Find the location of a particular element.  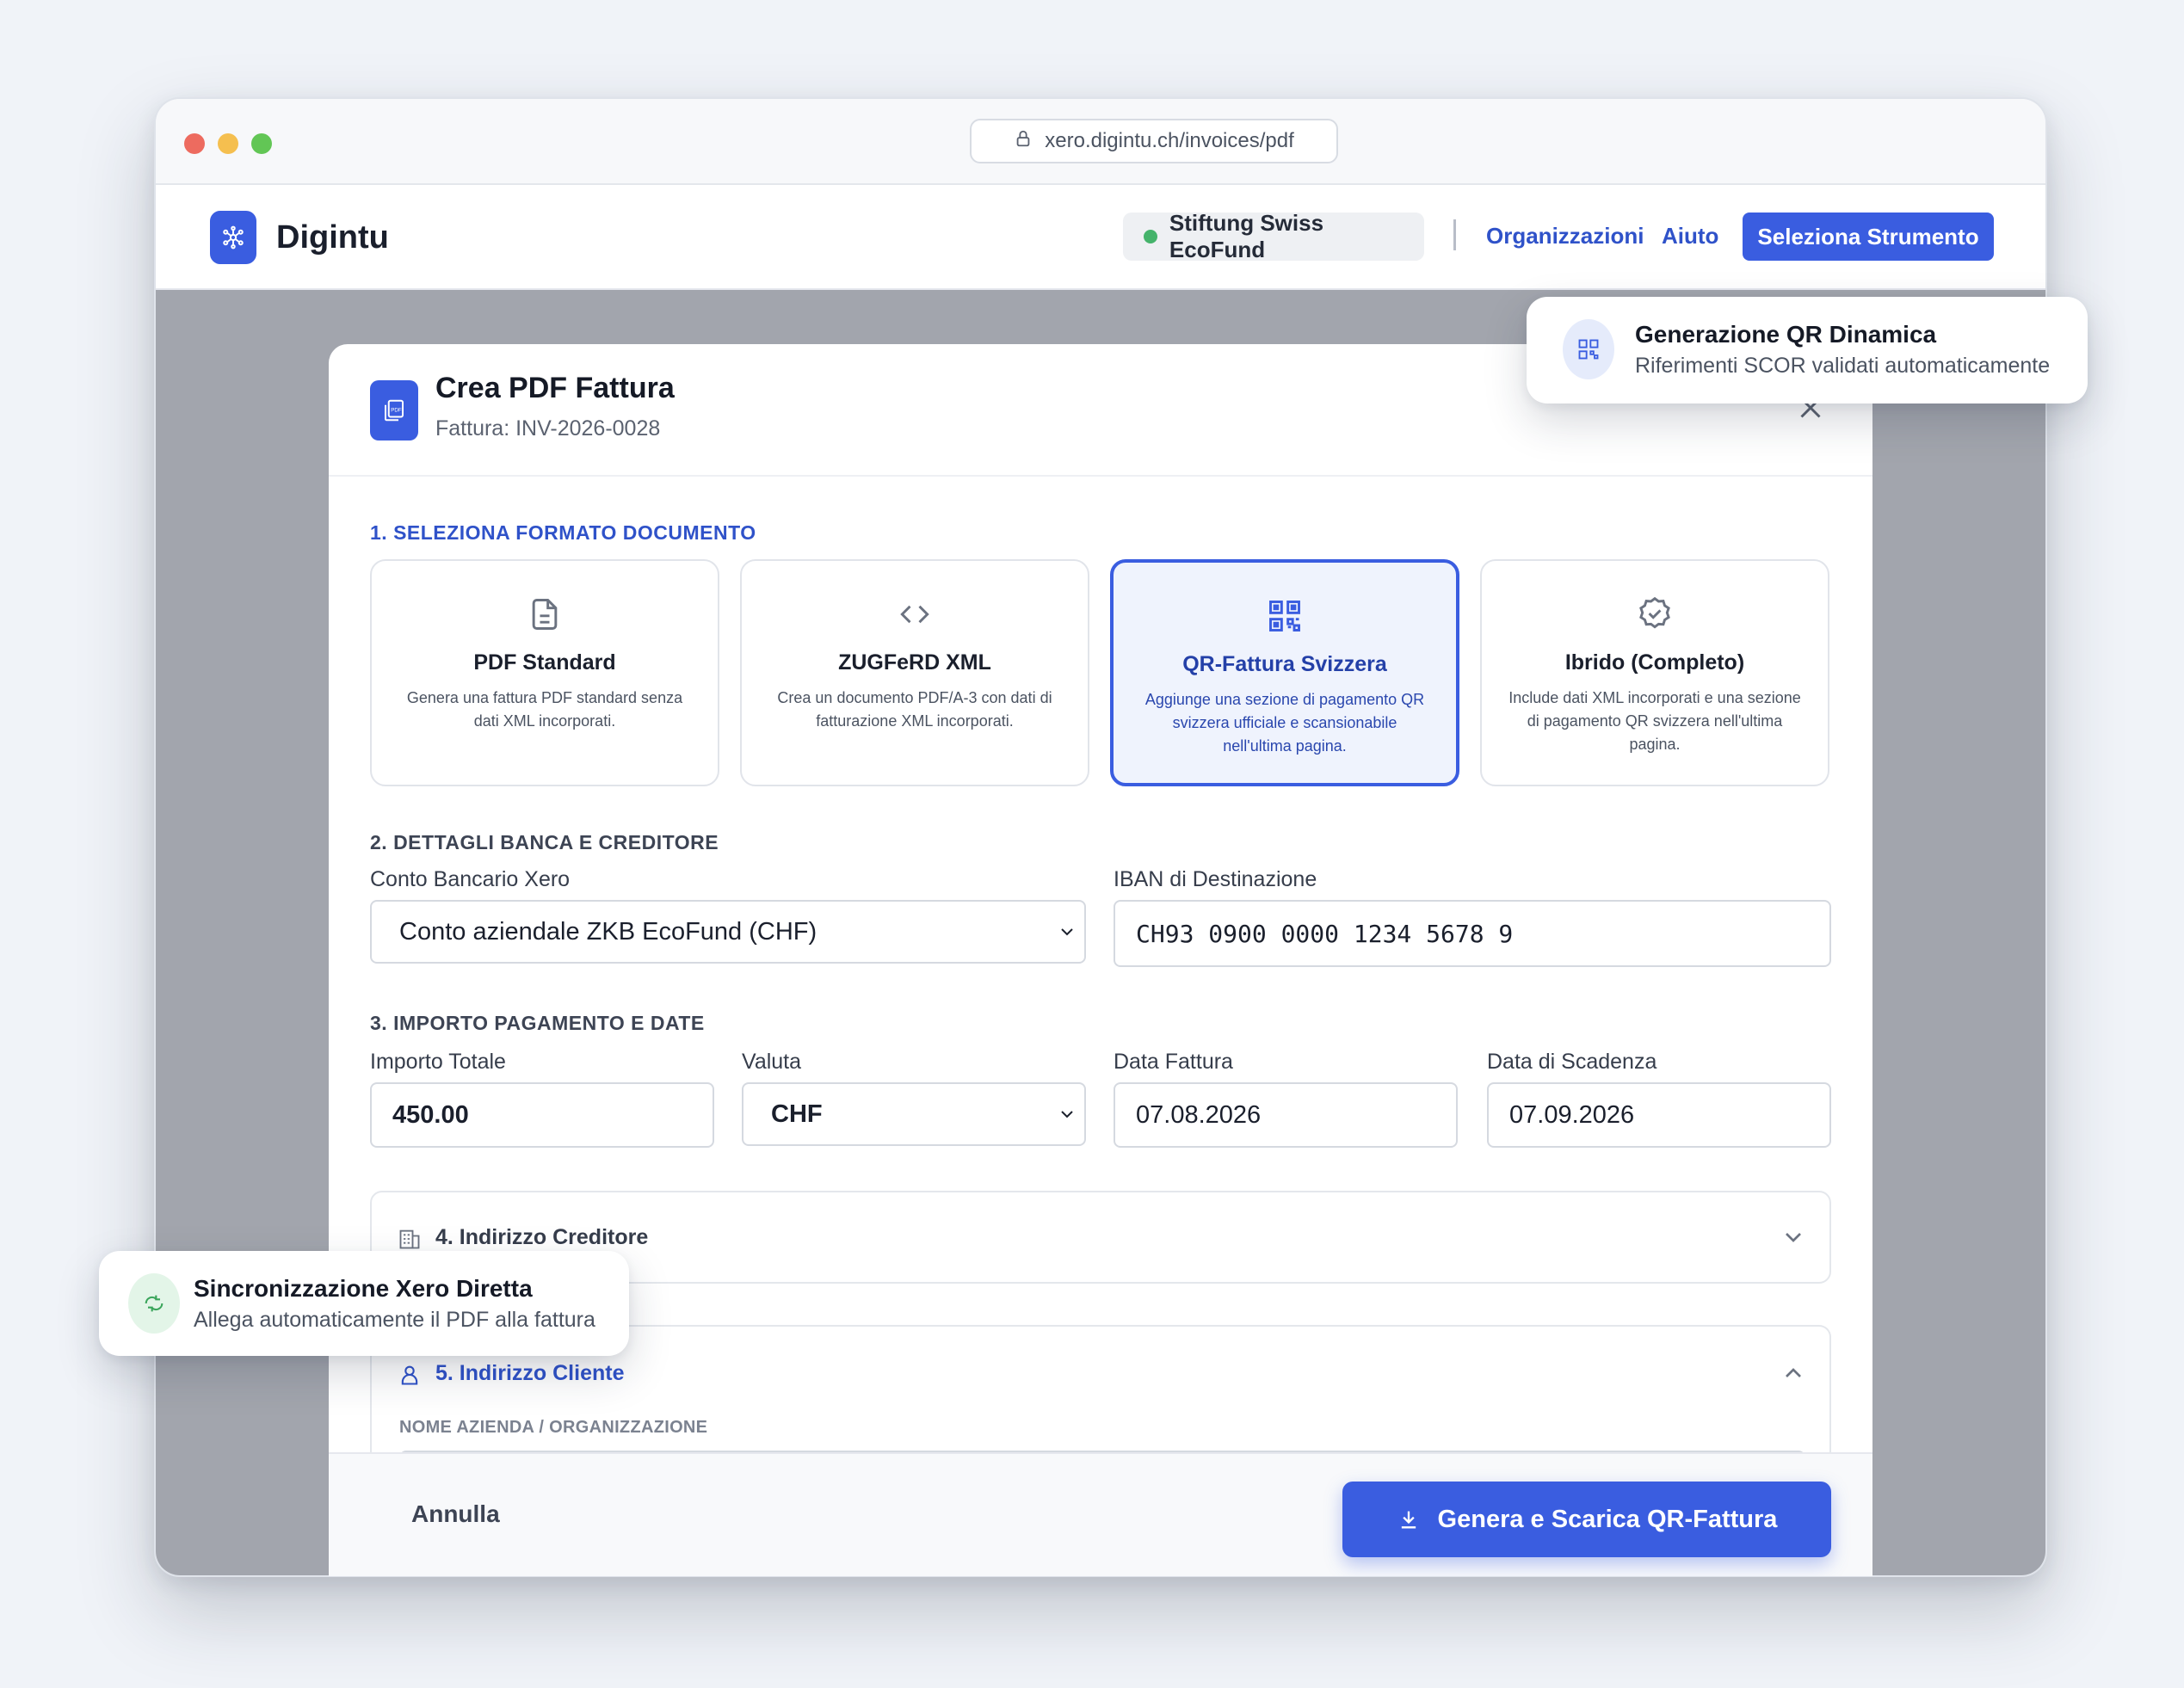

amount-label: Importo Totale is located at coordinates (438, 1062).